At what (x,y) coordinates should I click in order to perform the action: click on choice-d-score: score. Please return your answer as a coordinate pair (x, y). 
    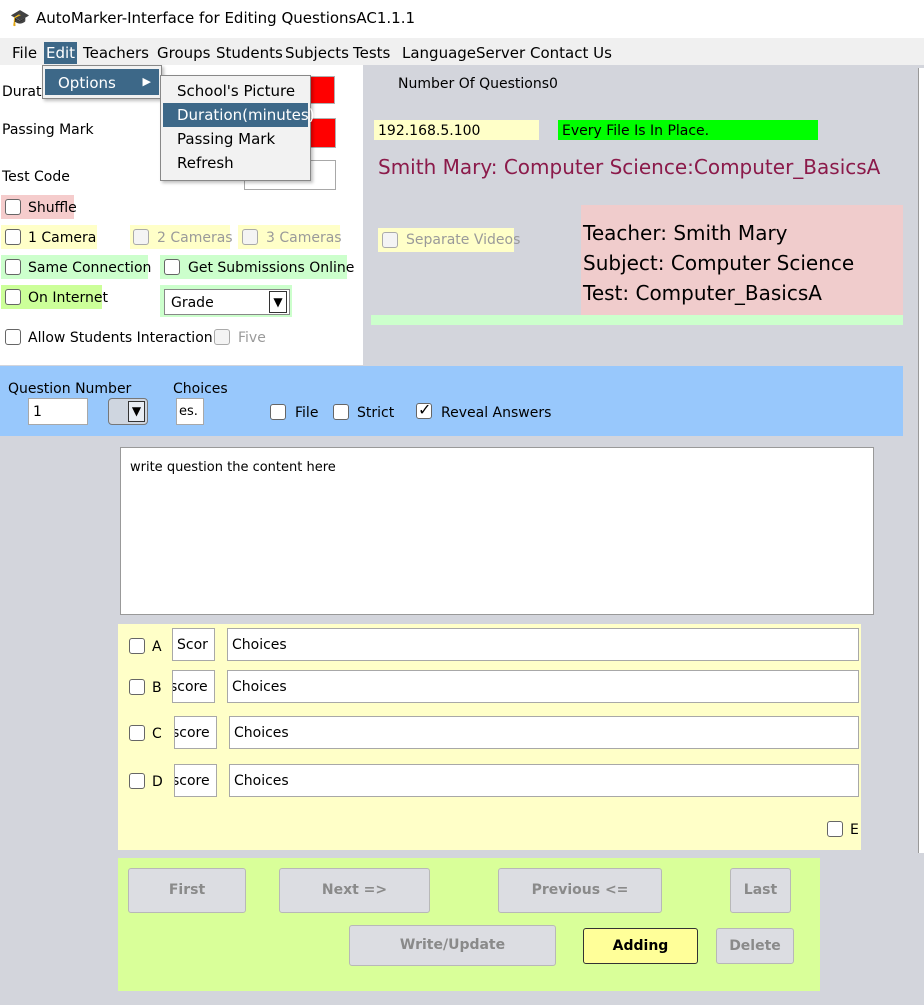
    Looking at the image, I should click on (195, 780).